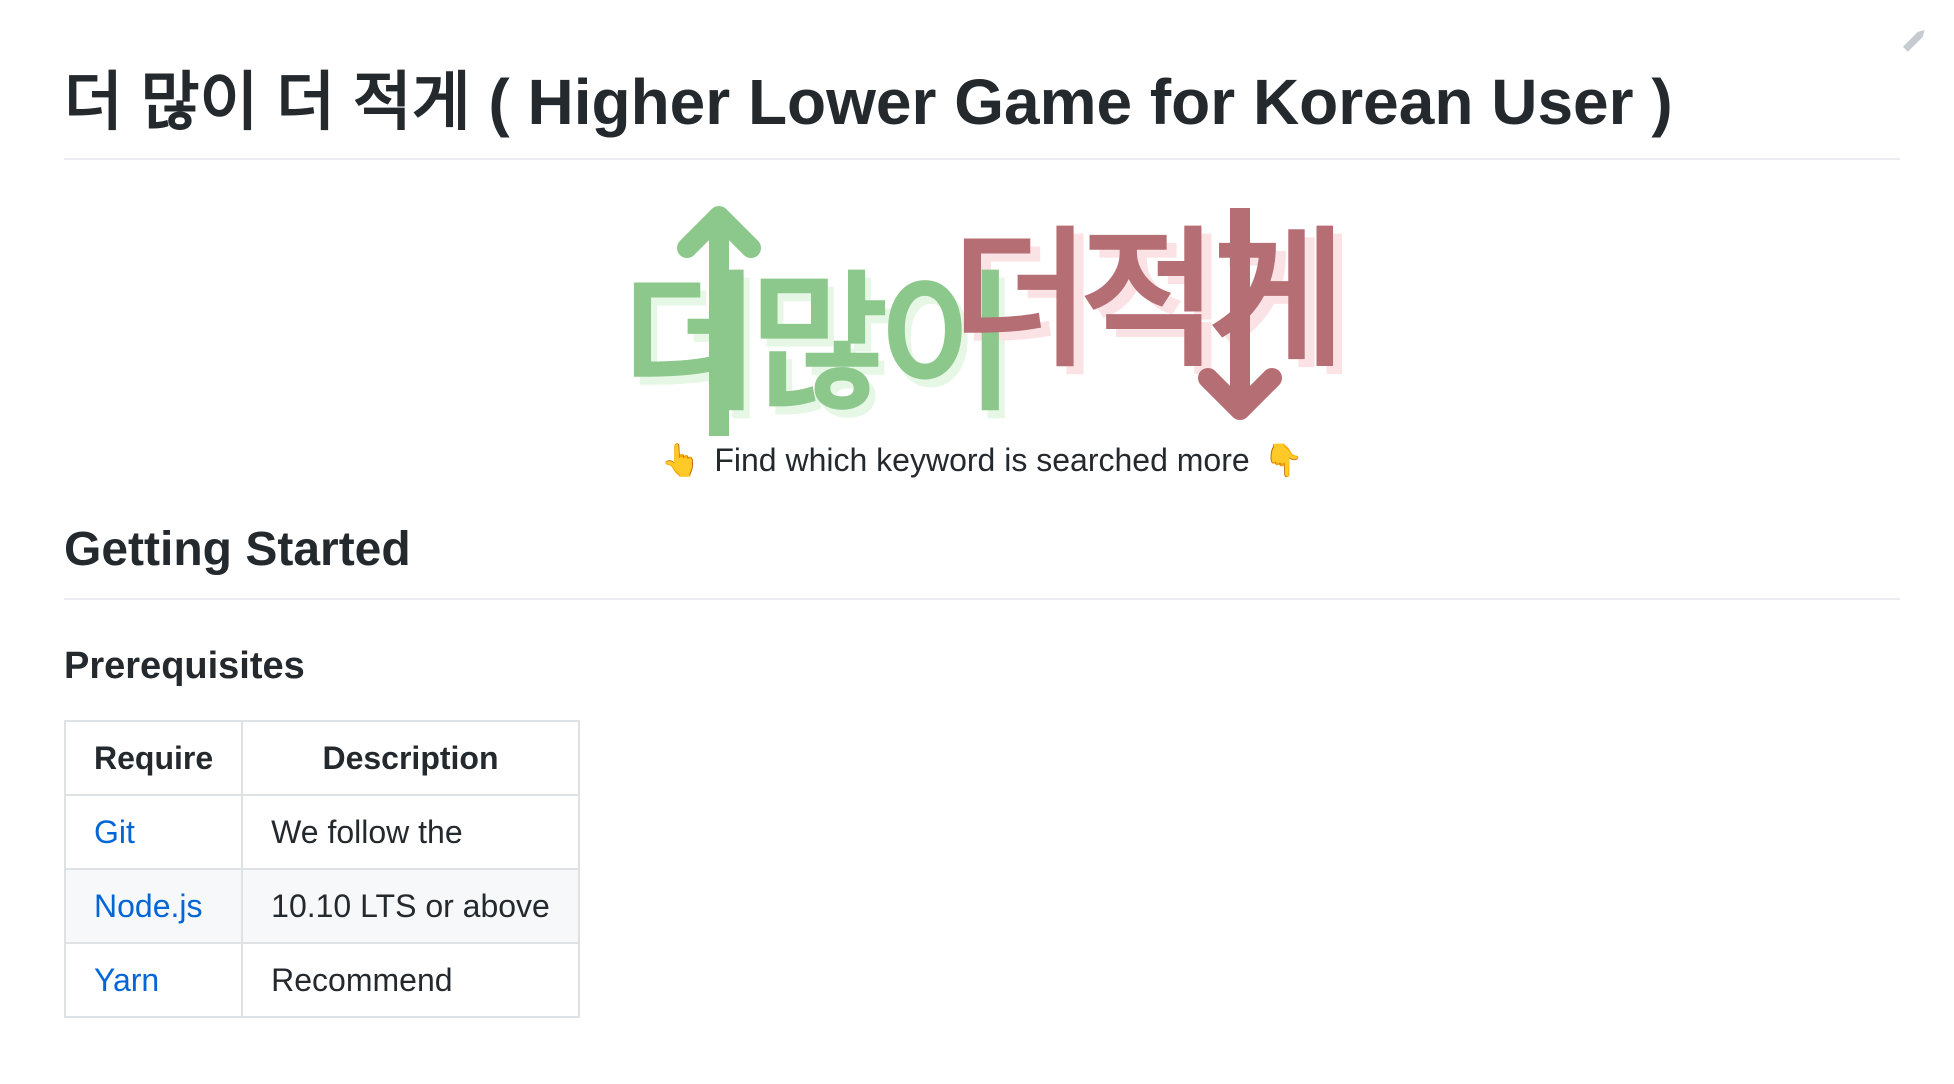 The image size is (1954, 1084). Describe the element at coordinates (982, 560) in the screenshot. I see `getting-started-heading: Getting Started` at that location.